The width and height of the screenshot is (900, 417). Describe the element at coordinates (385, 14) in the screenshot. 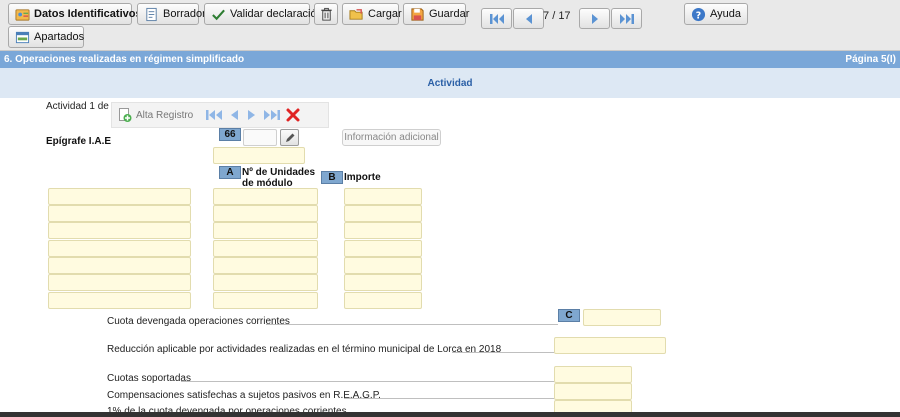

I see `cargar-label: Cargar` at that location.